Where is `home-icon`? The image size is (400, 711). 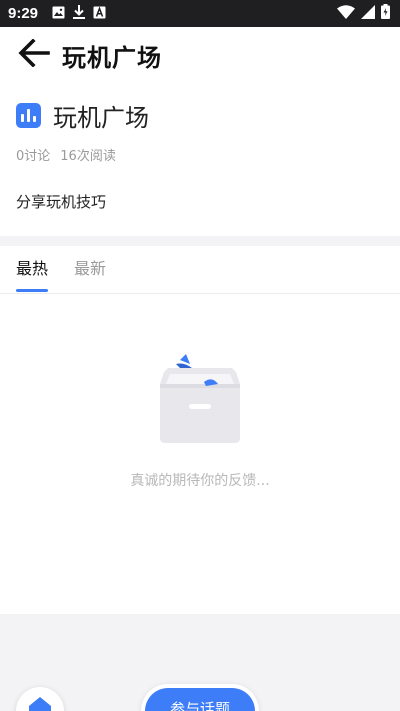 home-icon is located at coordinates (40, 704).